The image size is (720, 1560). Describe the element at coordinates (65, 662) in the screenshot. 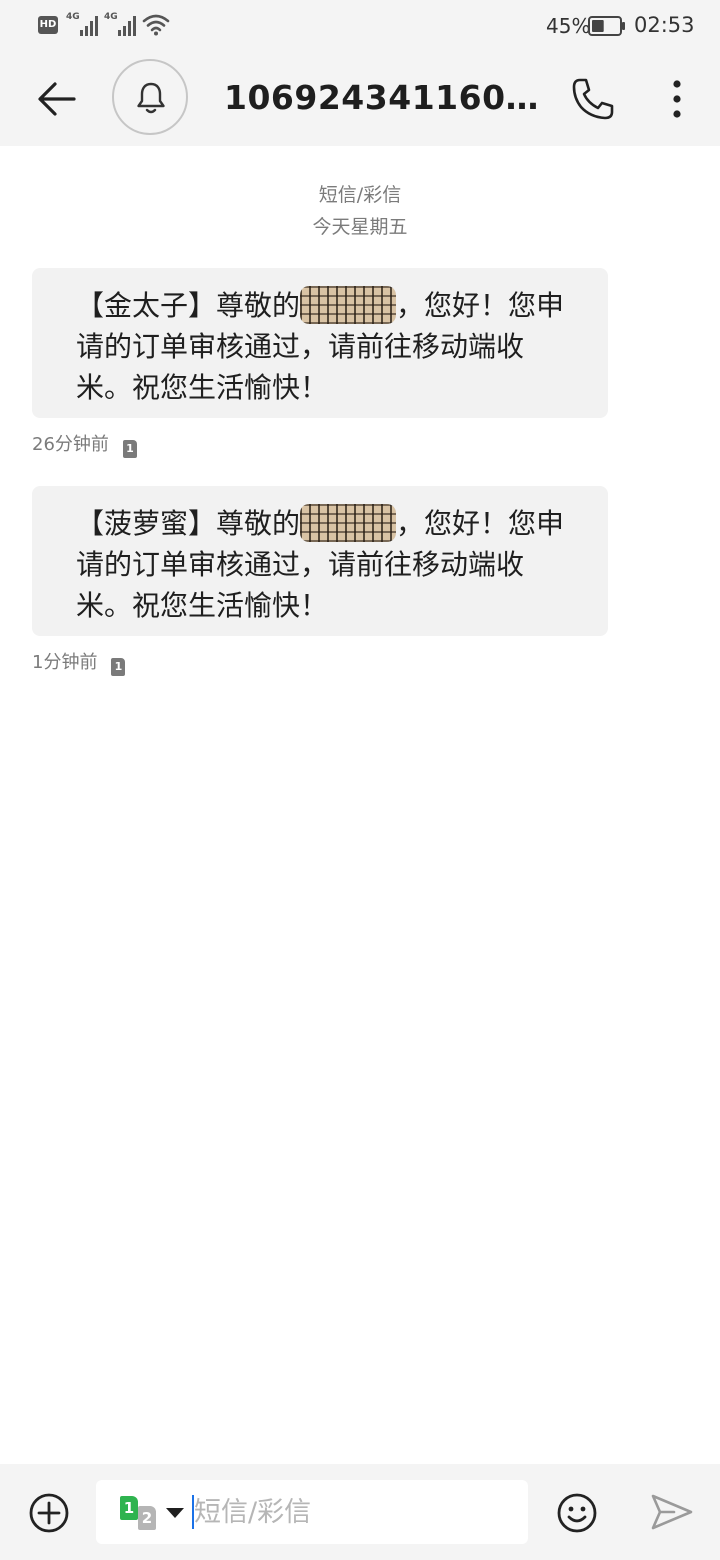

I see `message-time: 1分钟前` at that location.